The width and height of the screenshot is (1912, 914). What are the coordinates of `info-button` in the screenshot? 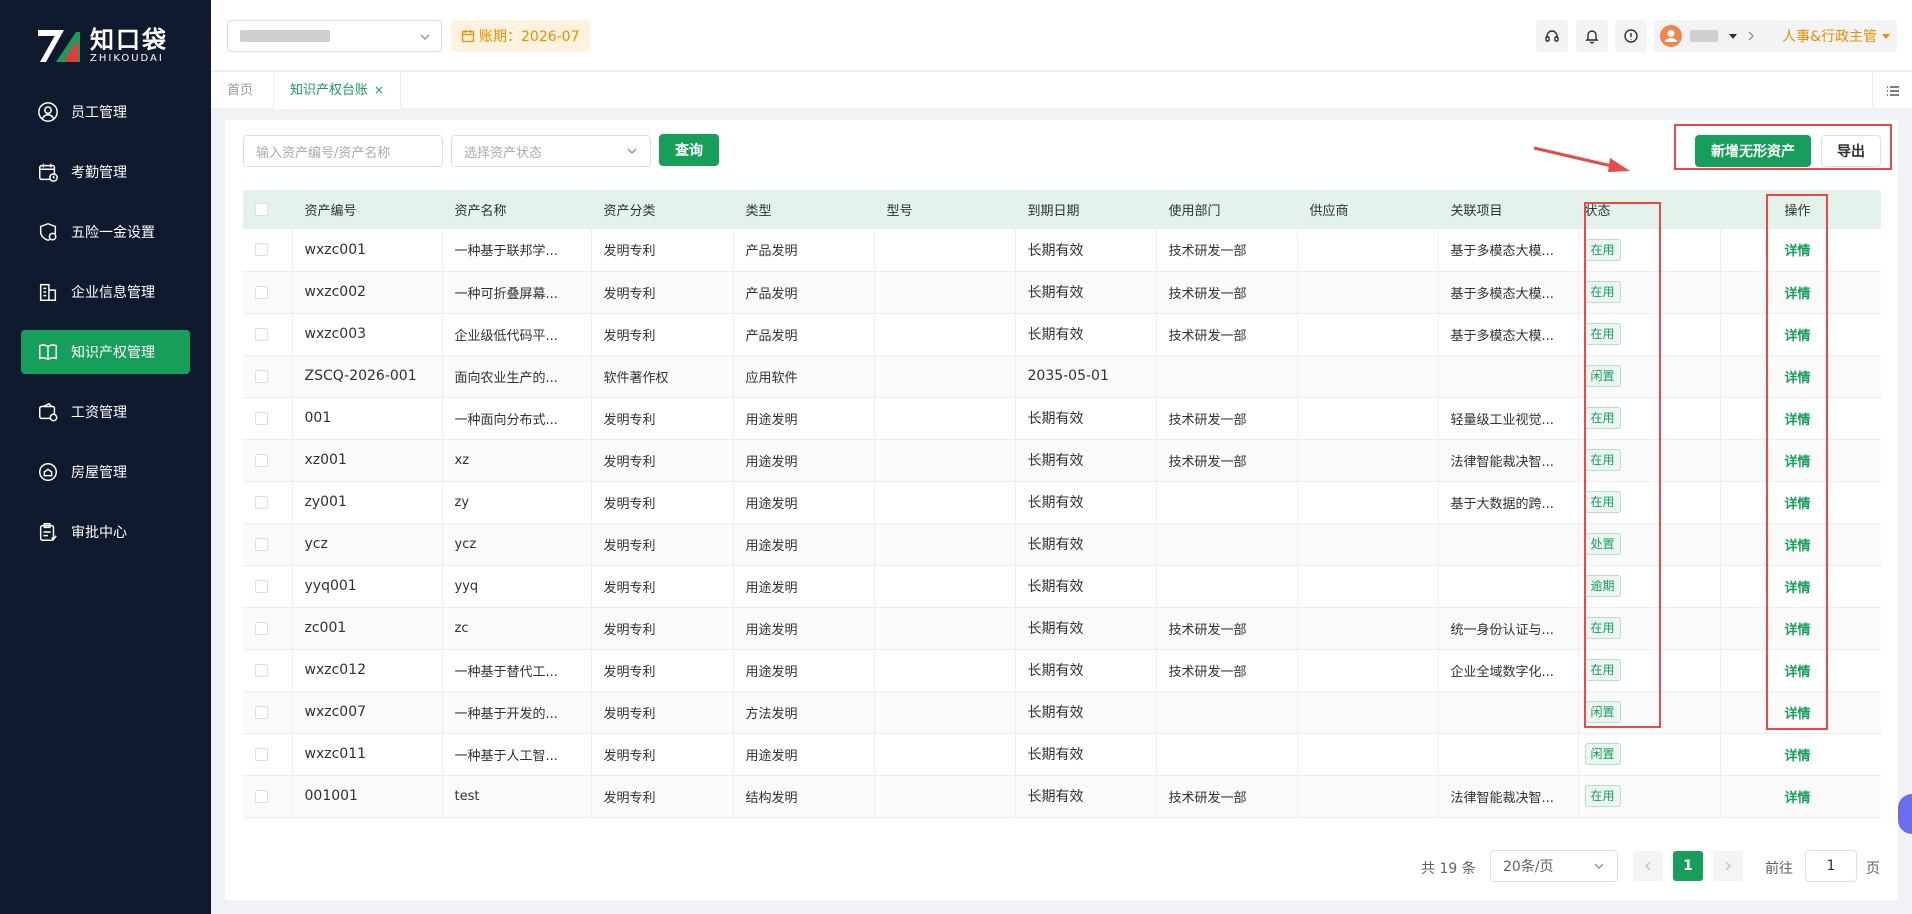 It's located at (1631, 36).